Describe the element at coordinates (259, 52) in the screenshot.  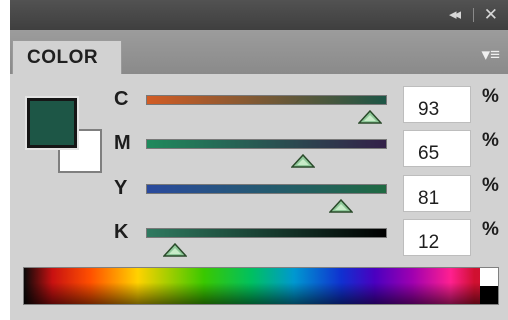
I see `tab-row: COLOR ▾≡` at that location.